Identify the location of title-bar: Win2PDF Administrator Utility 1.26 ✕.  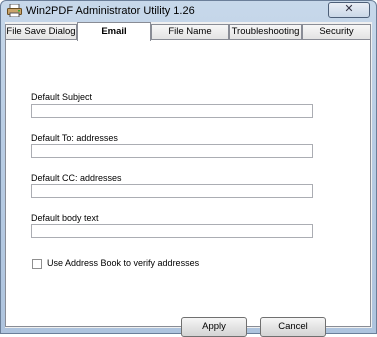
(188, 11).